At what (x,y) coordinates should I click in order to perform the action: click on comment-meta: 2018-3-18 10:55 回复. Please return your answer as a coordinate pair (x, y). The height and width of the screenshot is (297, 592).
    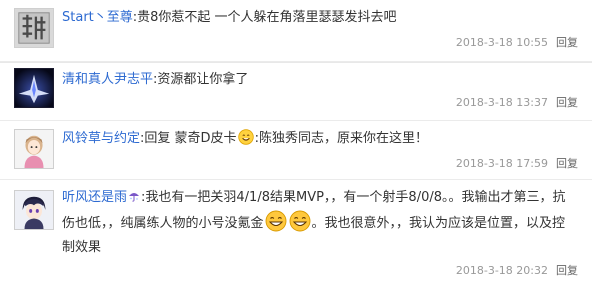
    Looking at the image, I should click on (517, 43).